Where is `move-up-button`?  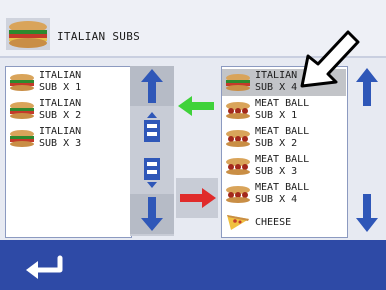
move-up-button is located at coordinates (152, 128).